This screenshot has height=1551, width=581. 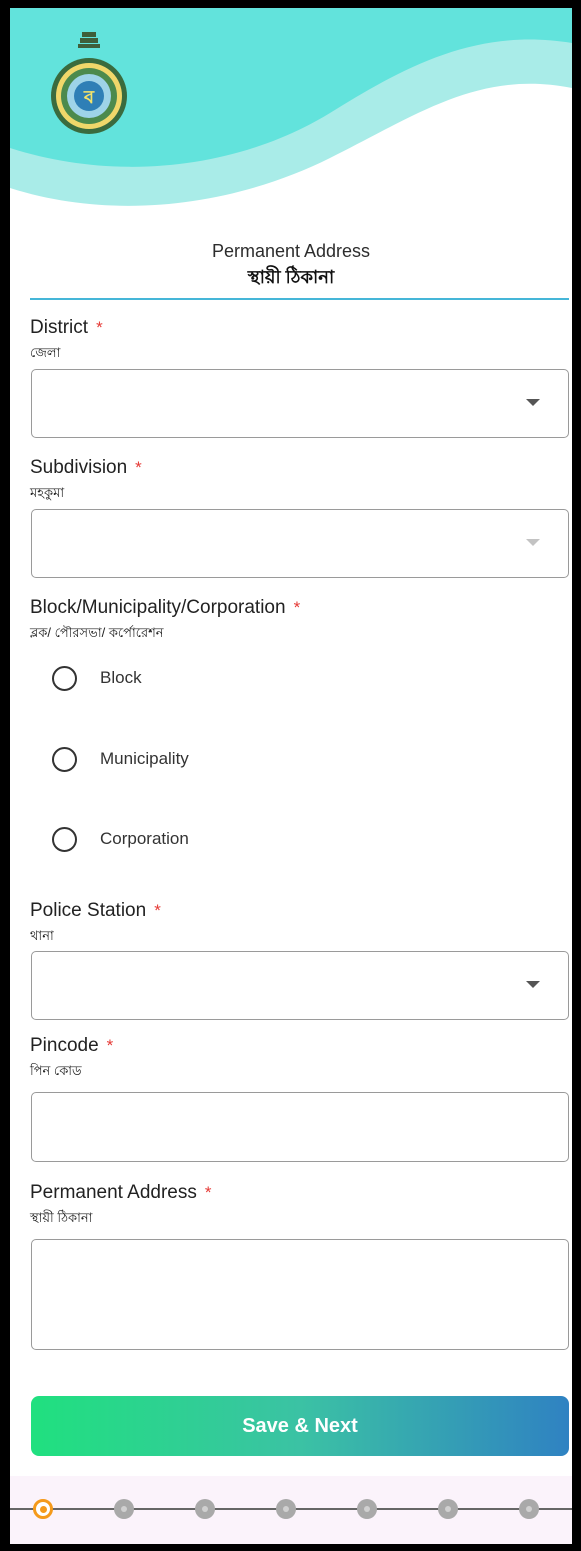 What do you see at coordinates (121, 1192) in the screenshot?
I see `address-label: Permanent Address *` at bounding box center [121, 1192].